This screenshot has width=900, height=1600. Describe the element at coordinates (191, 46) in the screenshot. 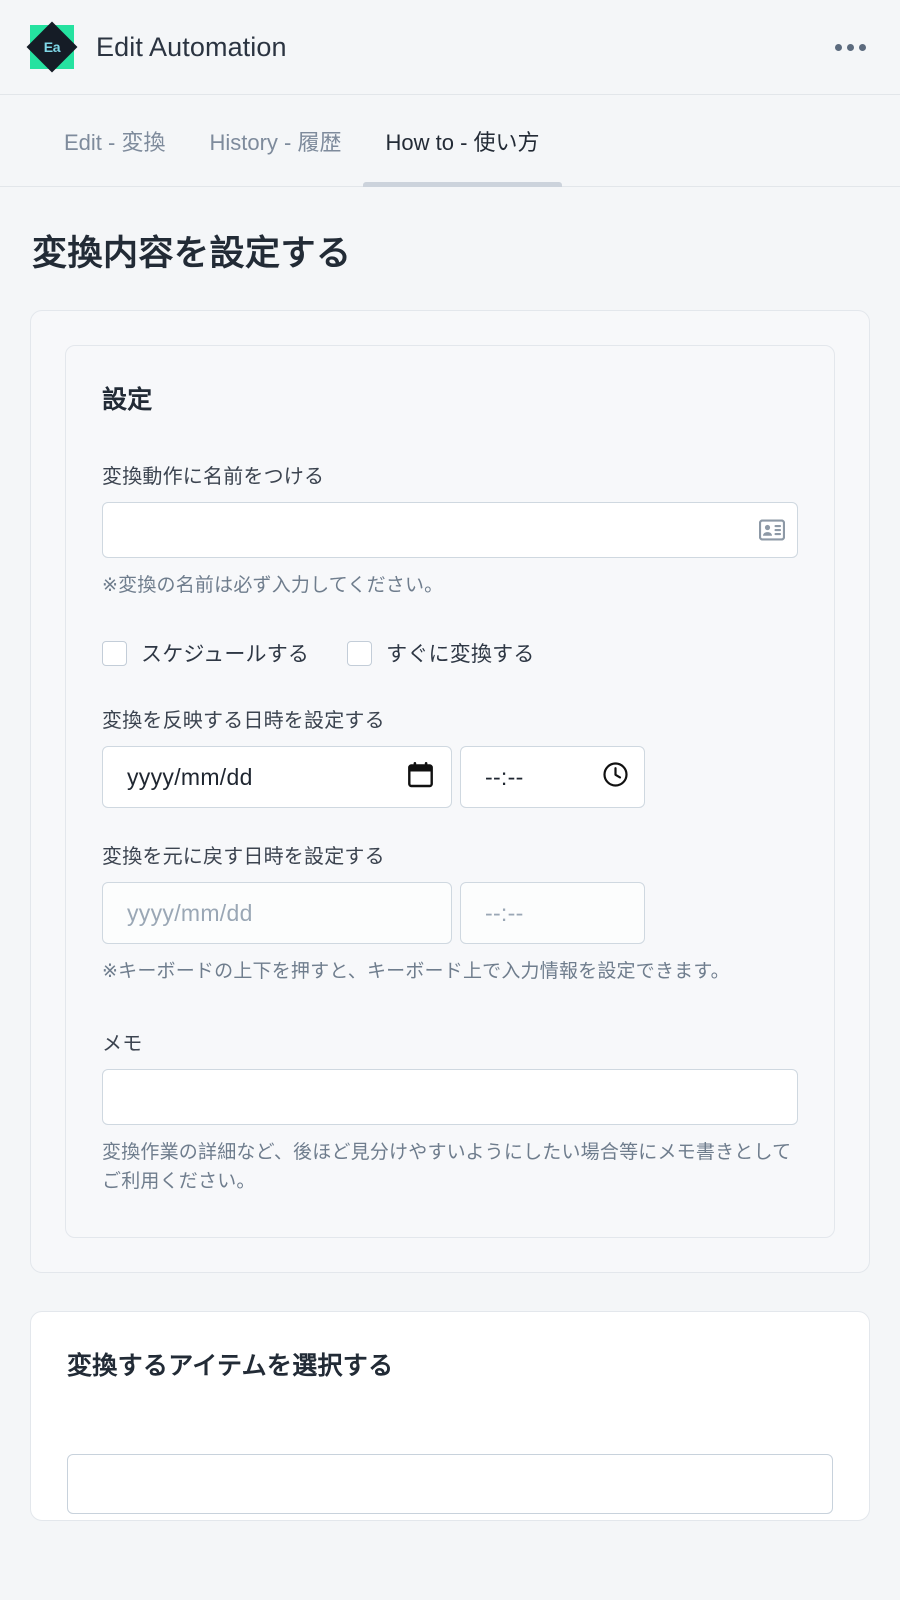

I see `app-title: Edit Automation` at that location.